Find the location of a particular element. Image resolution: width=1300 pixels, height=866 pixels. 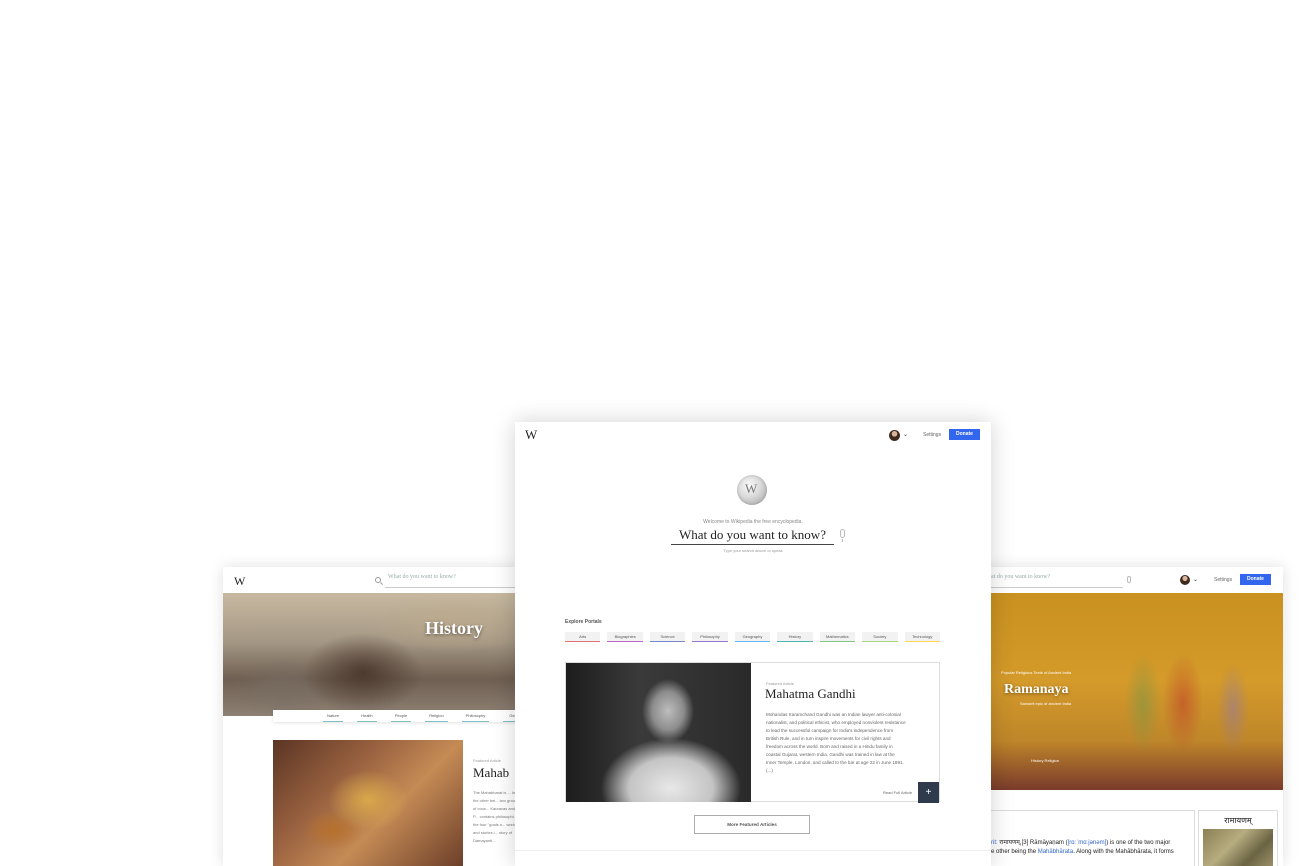

body-text: रामायणम्,[3] Rāmāyaṇam is located at coordinates (1031, 843).